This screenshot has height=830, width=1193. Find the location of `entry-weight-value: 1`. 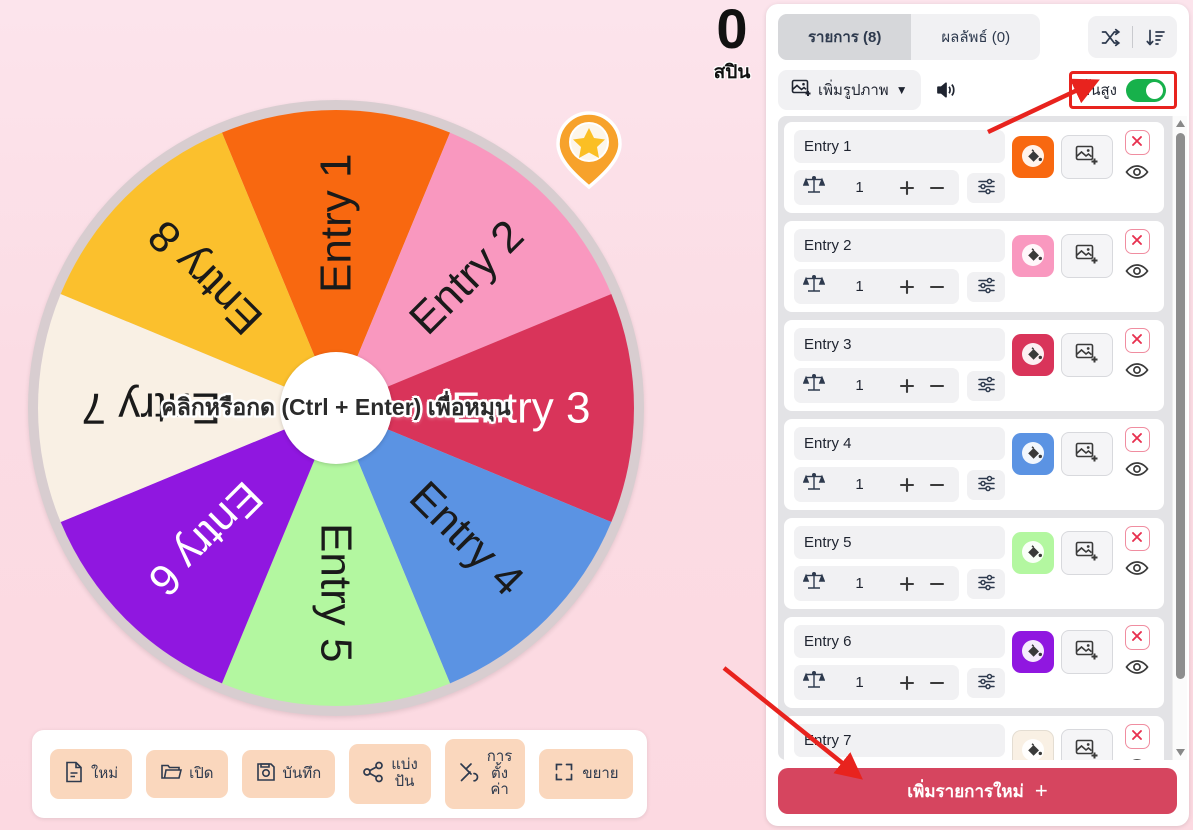

entry-weight-value: 1 is located at coordinates (859, 682).